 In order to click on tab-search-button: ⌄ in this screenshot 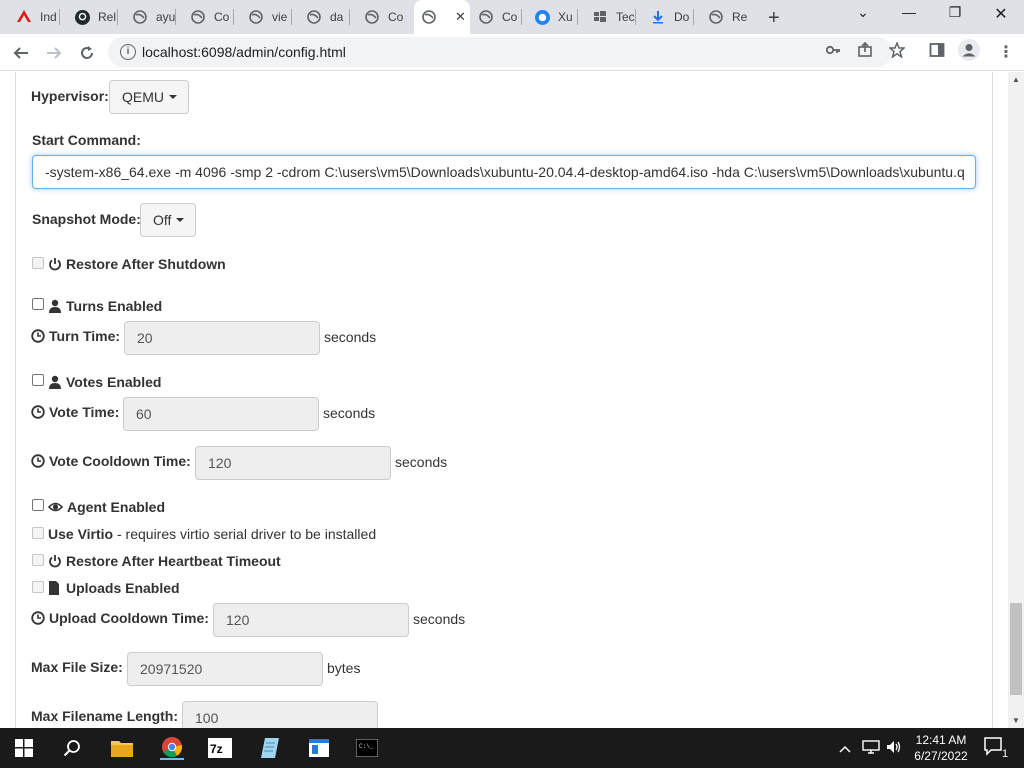, I will do `click(863, 12)`.